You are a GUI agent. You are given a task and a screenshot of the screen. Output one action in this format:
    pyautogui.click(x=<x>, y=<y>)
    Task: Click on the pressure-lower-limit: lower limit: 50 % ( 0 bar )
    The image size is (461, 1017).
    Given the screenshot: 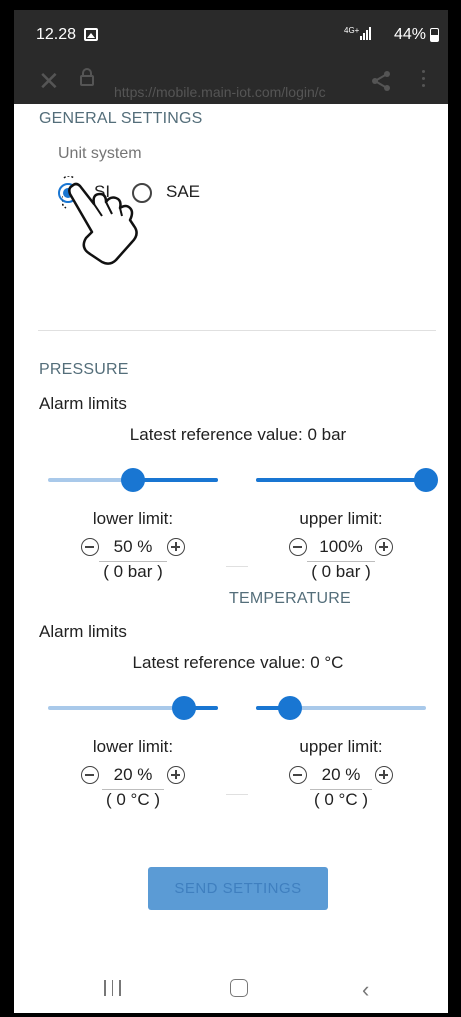 What is the action you would take?
    pyautogui.click(x=133, y=545)
    